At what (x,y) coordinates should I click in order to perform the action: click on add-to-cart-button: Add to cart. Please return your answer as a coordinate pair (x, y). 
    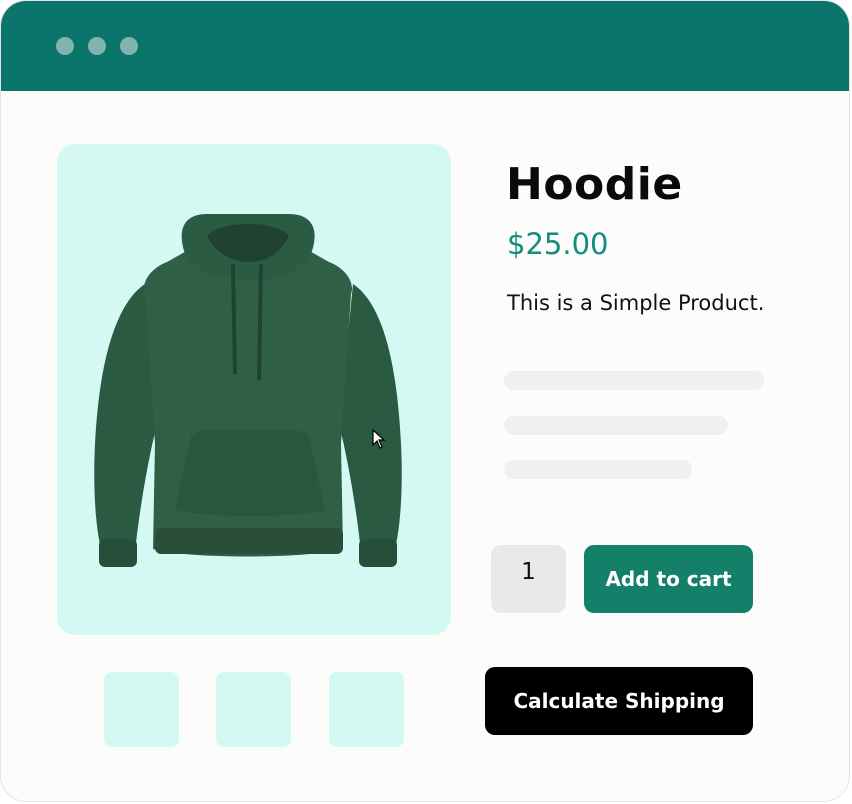
    Looking at the image, I should click on (668, 579).